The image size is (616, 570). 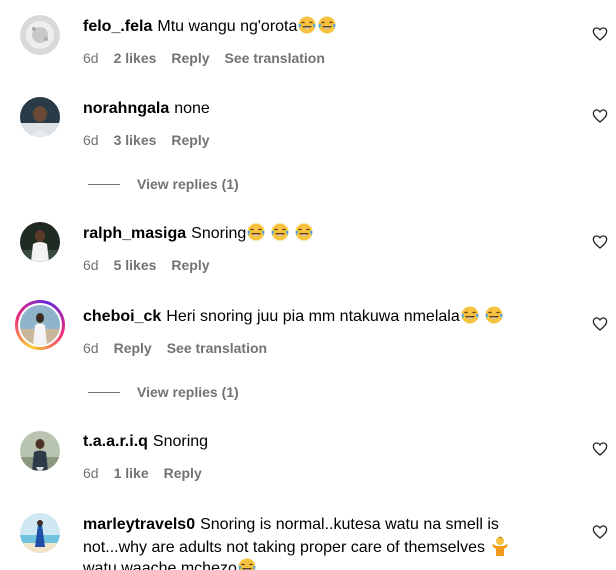 What do you see at coordinates (117, 26) in the screenshot?
I see `comment-username: felo_.fela` at bounding box center [117, 26].